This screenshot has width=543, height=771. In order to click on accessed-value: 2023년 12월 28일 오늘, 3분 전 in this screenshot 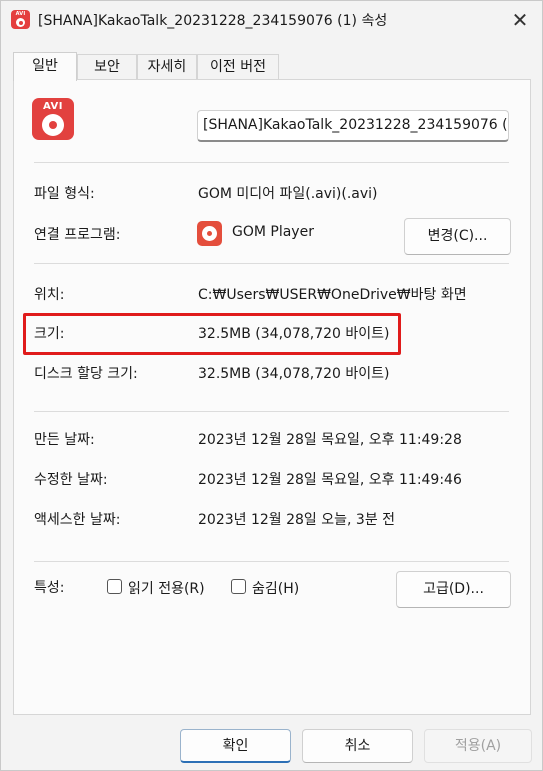, I will do `click(297, 520)`.